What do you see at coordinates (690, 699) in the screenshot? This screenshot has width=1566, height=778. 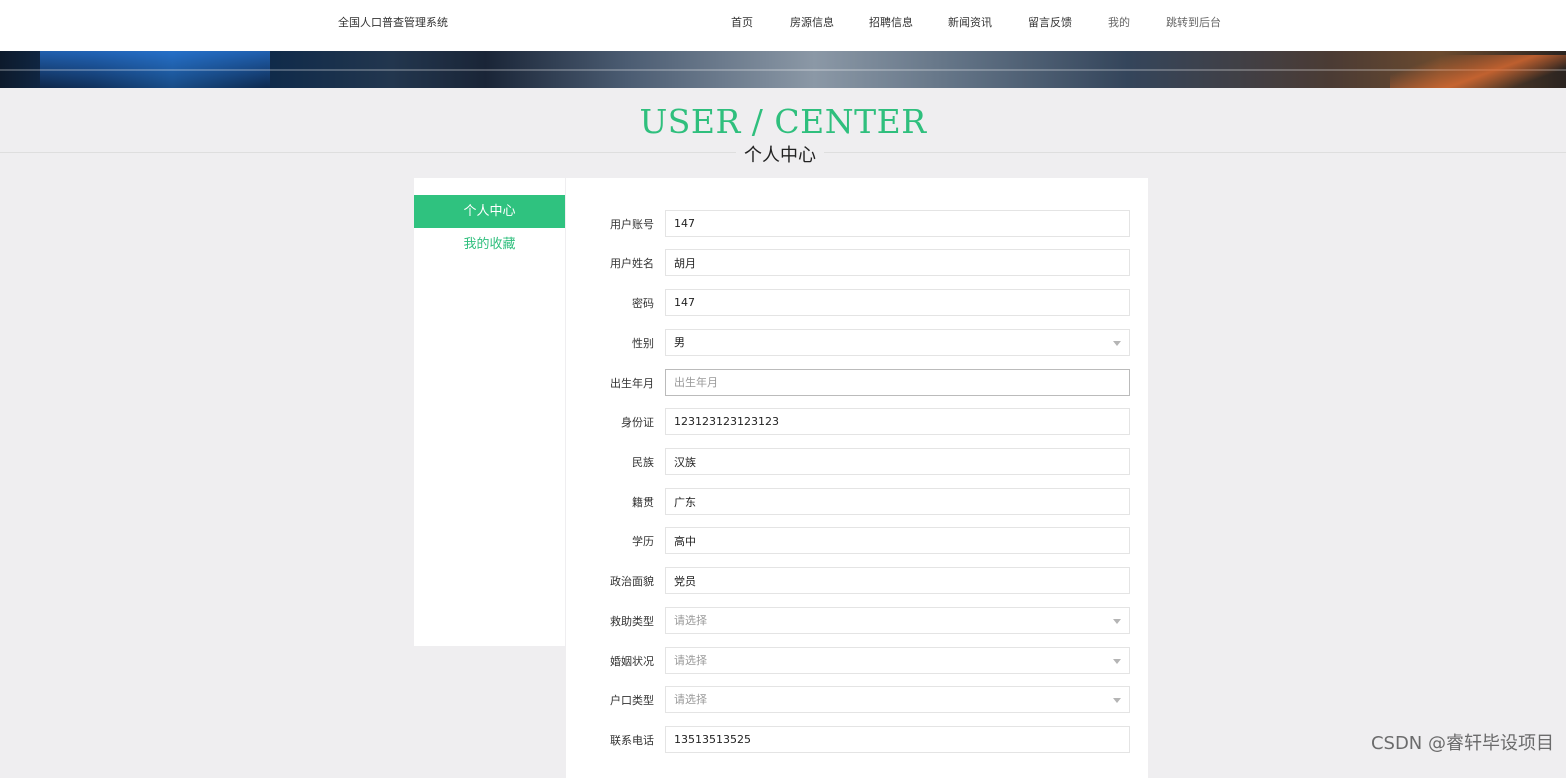 I see `household-type-placeholder: 请选择` at bounding box center [690, 699].